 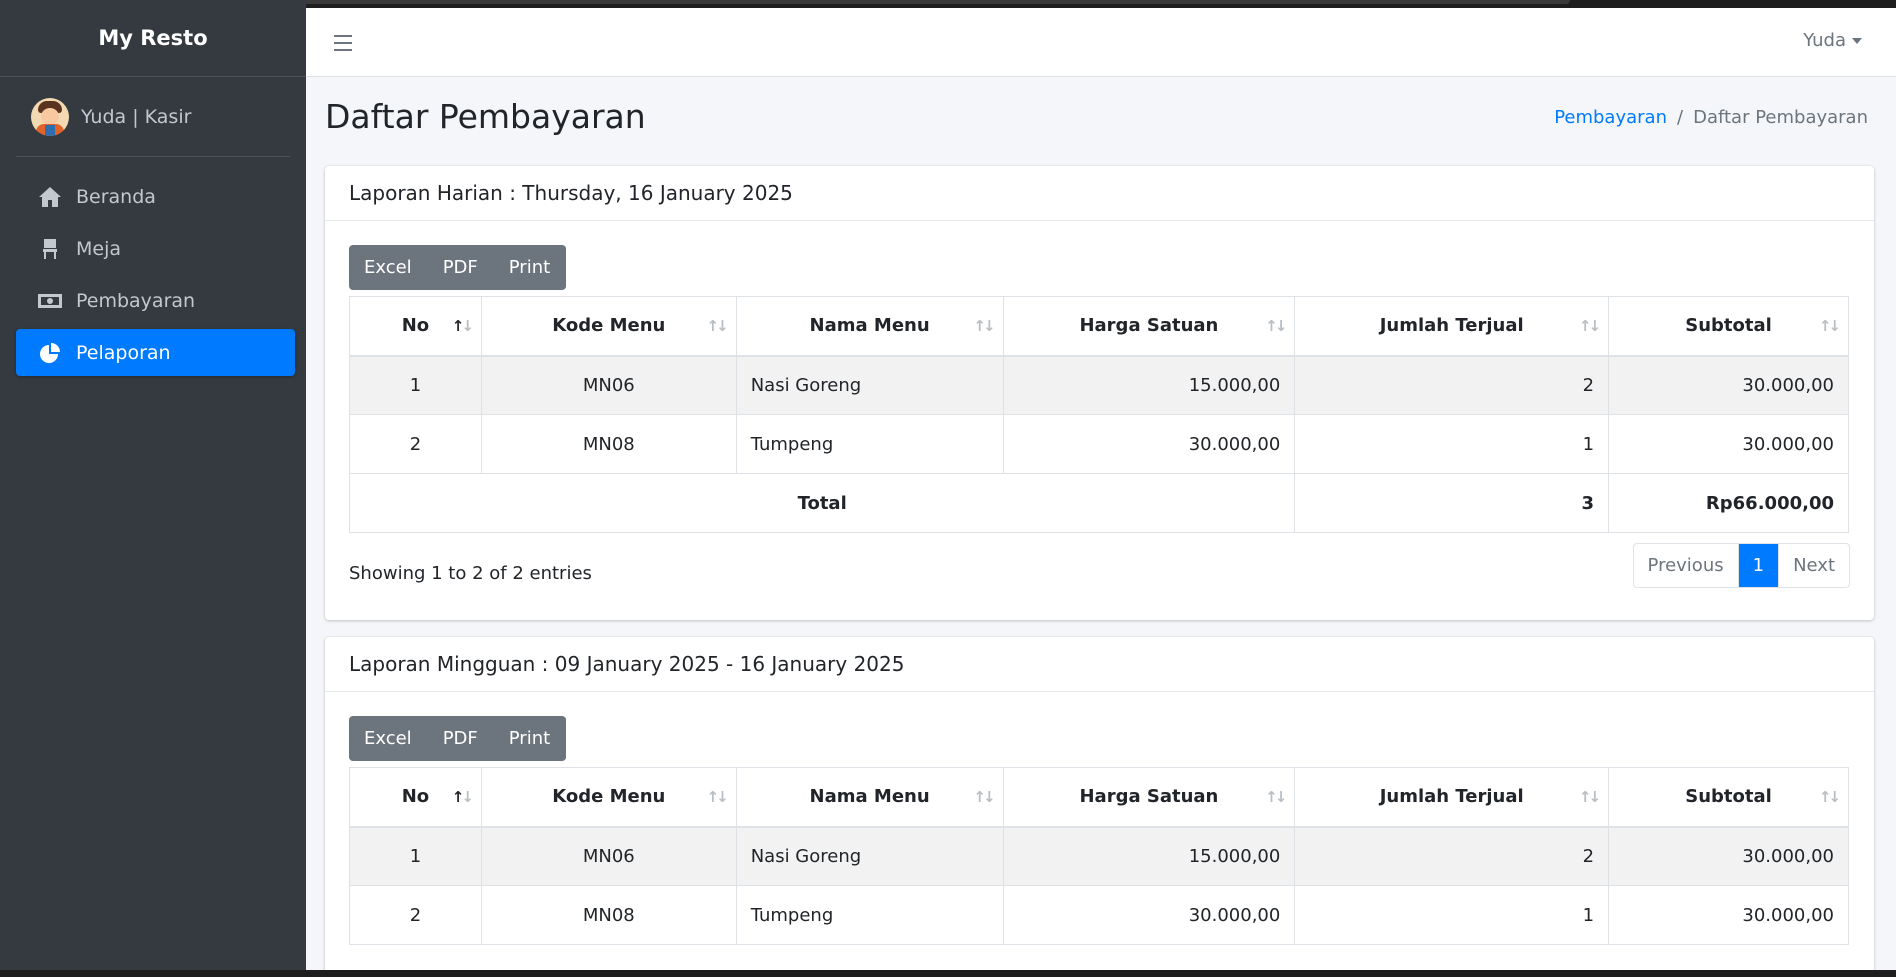 What do you see at coordinates (343, 43) in the screenshot?
I see `menu-toggle-icon` at bounding box center [343, 43].